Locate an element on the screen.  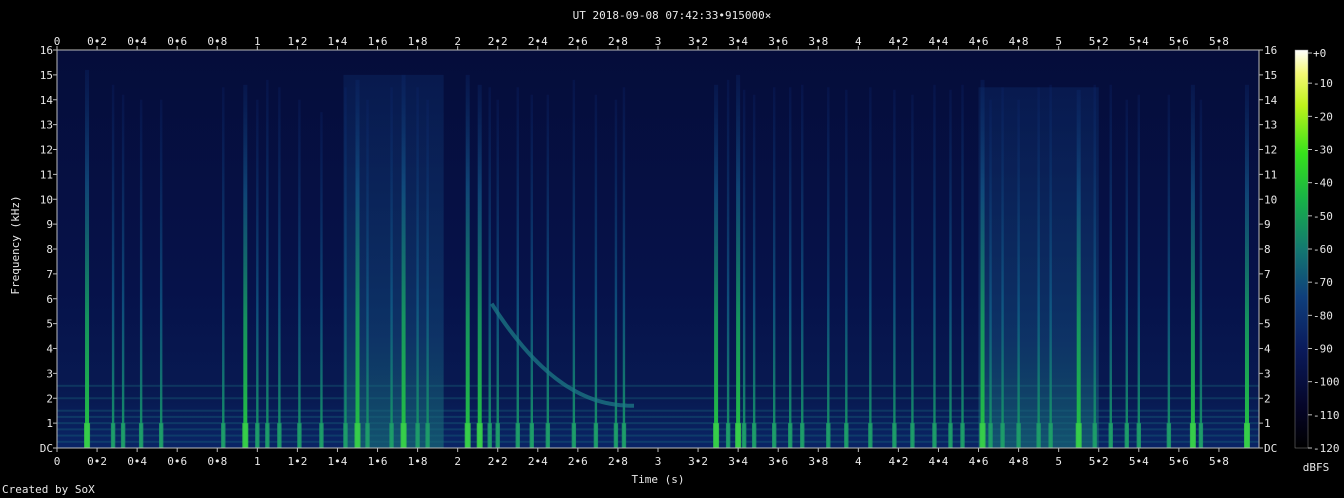
y-tick-label-left: 3 is located at coordinates (49, 373).